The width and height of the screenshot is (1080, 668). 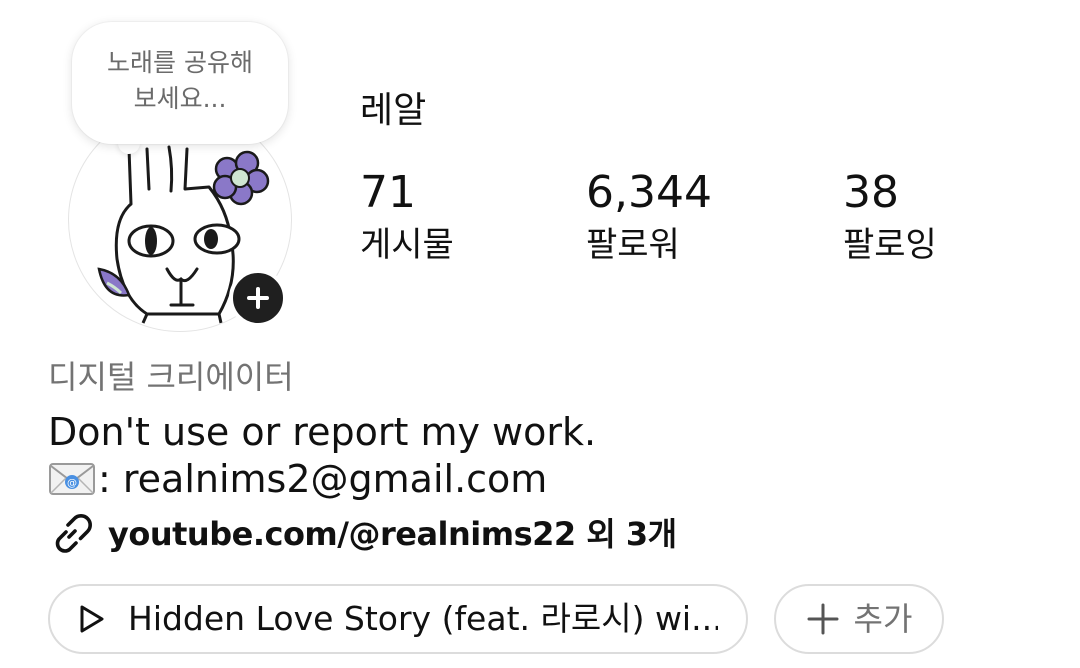 I want to click on stat-following: 38 팔로잉, so click(x=890, y=217).